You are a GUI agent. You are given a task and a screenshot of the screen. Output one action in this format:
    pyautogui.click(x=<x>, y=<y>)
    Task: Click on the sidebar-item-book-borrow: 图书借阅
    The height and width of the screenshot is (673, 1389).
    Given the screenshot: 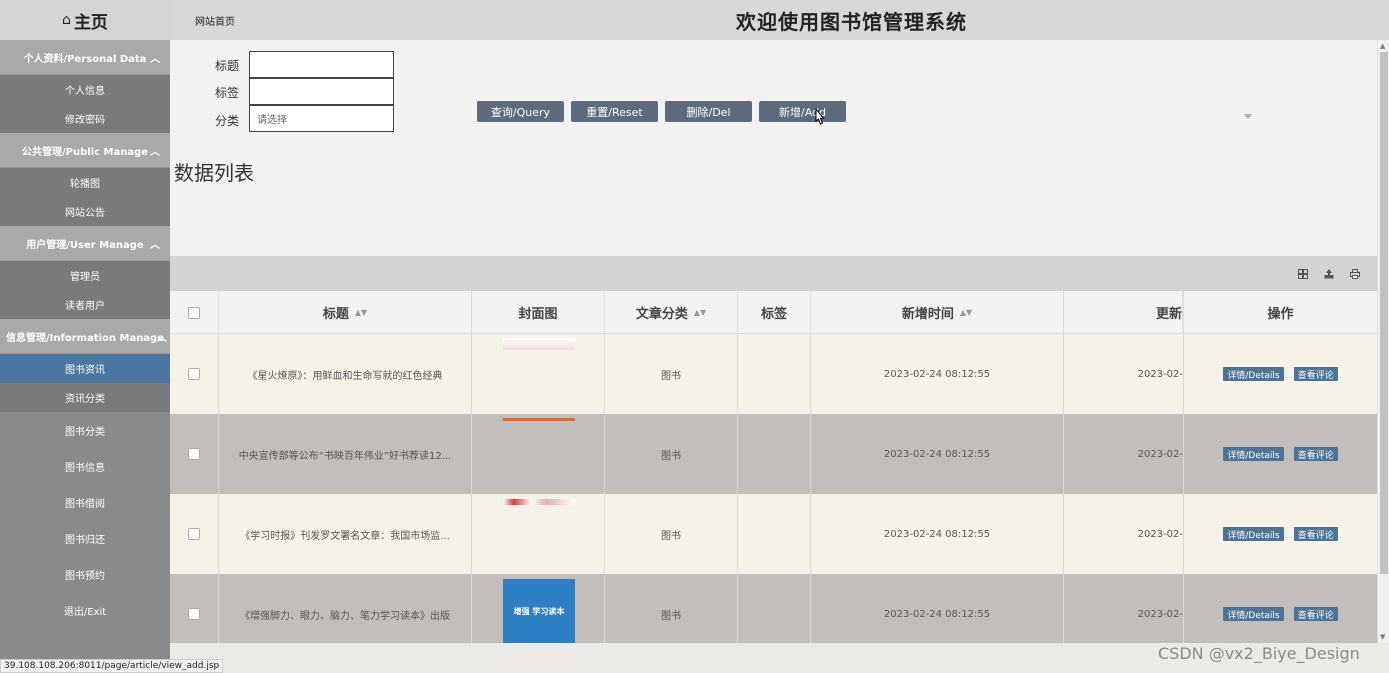 What is the action you would take?
    pyautogui.click(x=85, y=502)
    